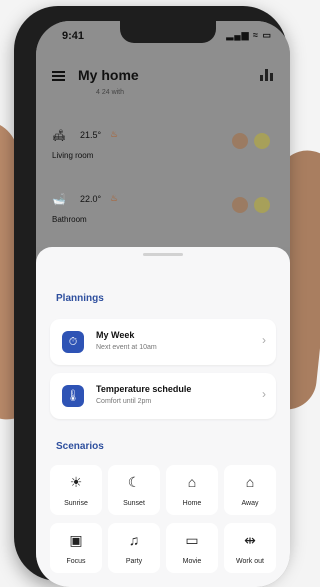 This screenshot has width=320, height=587. I want to click on bath-icon: 🛁, so click(59, 200).